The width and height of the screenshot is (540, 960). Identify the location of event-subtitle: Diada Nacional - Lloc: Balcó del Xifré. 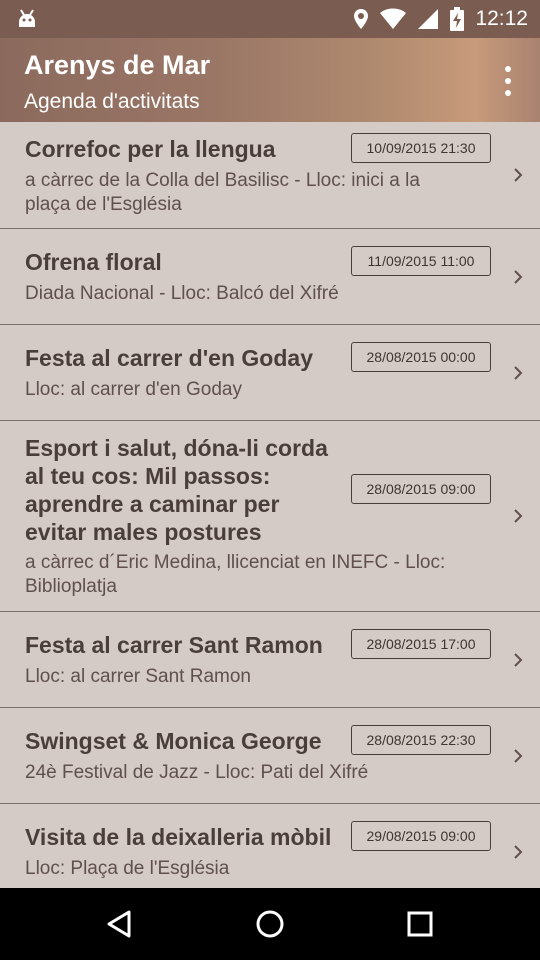
(182, 293).